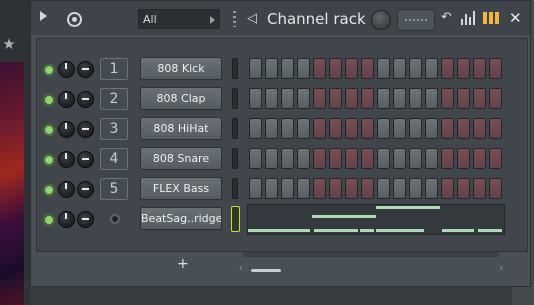 The width and height of the screenshot is (534, 305). What do you see at coordinates (9, 44) in the screenshot?
I see `star-icon: ★` at bounding box center [9, 44].